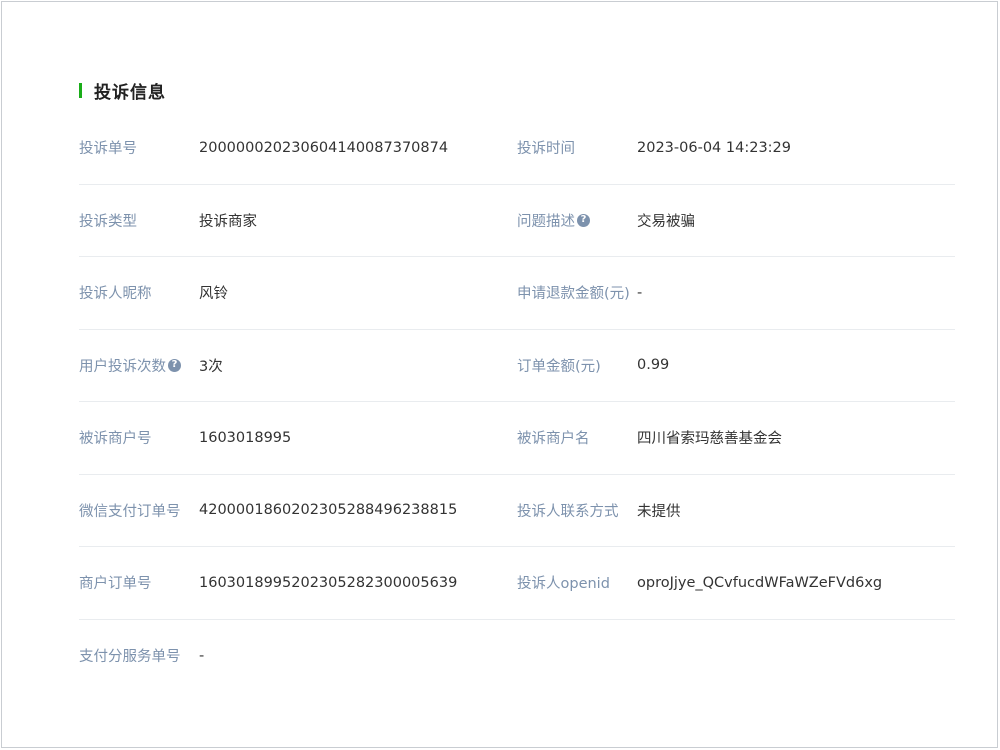 The height and width of the screenshot is (750, 1000). Describe the element at coordinates (298, 655) in the screenshot. I see `field-payscore-service-id: 支付分服务单号 -` at that location.